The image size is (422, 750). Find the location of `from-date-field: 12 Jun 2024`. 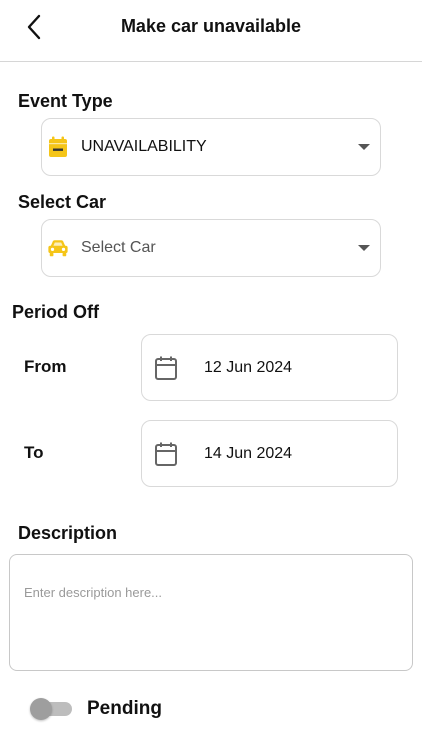

from-date-field: 12 Jun 2024 is located at coordinates (269, 367).